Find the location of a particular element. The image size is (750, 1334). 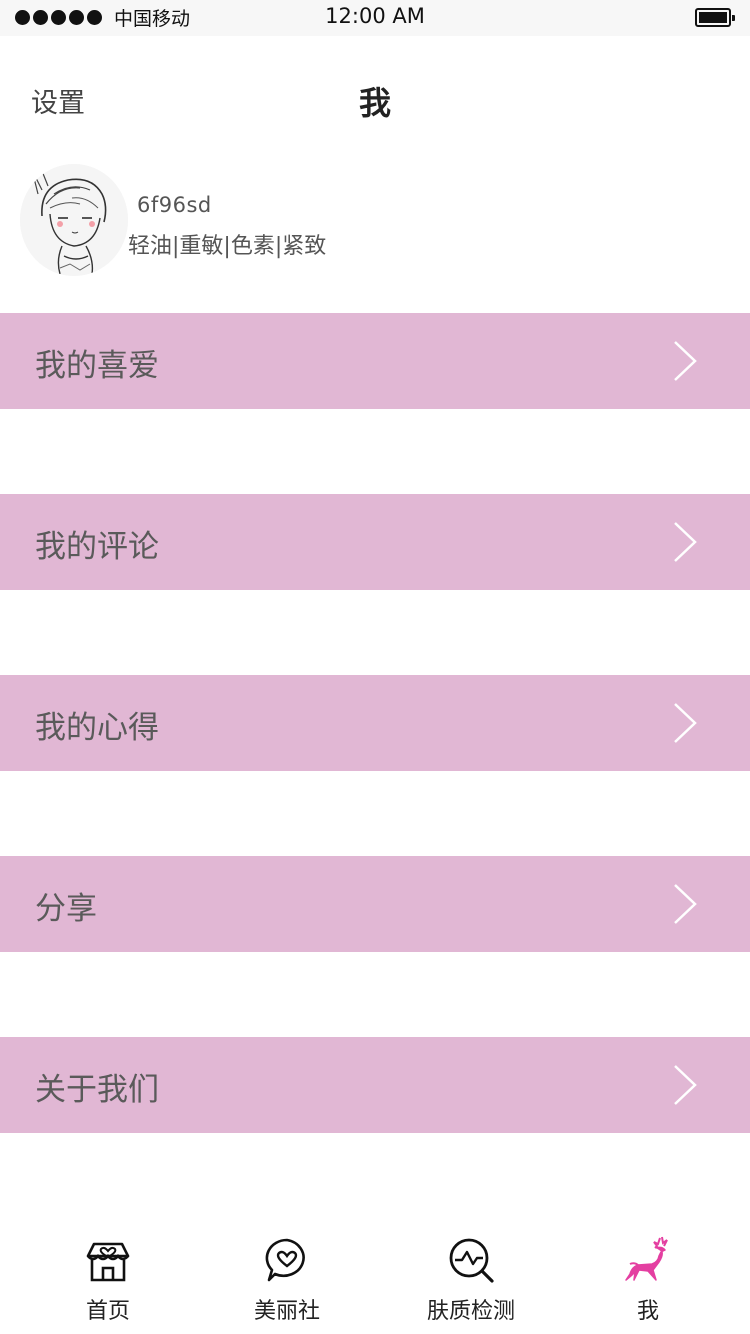

tab-home: 首页 is located at coordinates (108, 1280).